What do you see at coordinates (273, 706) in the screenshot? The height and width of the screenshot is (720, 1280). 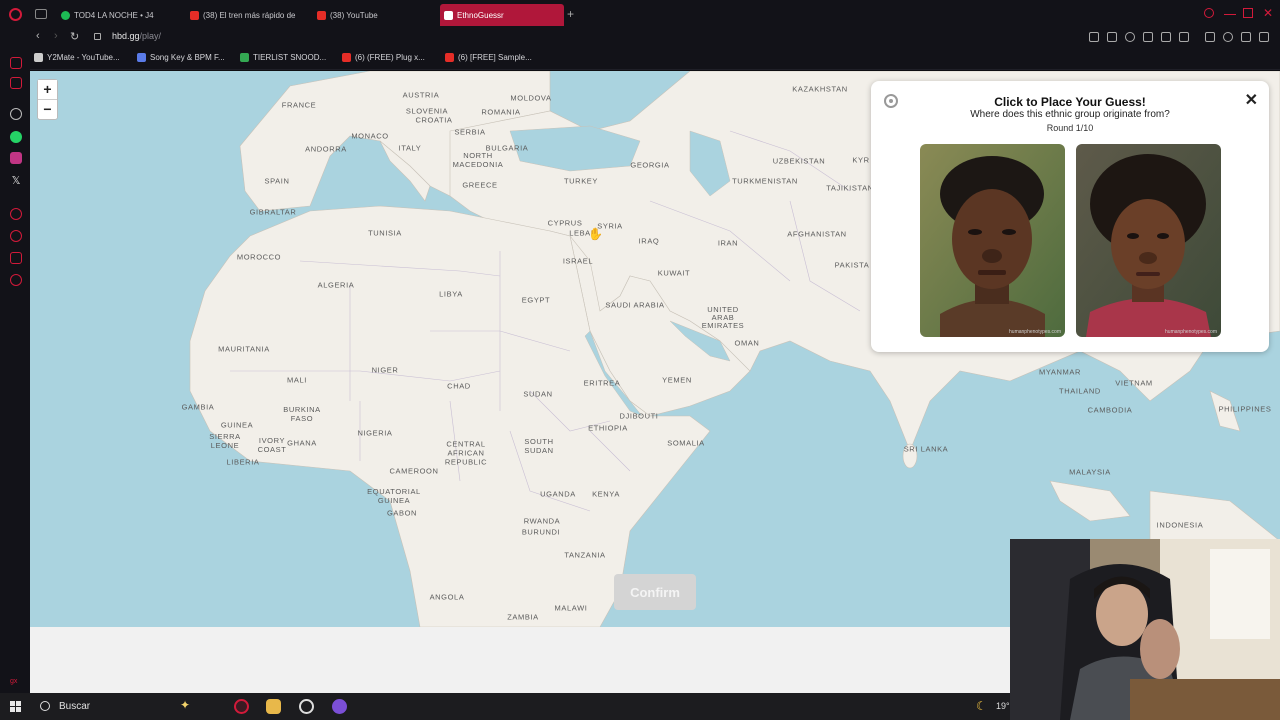 I see `file-explorer-icon` at bounding box center [273, 706].